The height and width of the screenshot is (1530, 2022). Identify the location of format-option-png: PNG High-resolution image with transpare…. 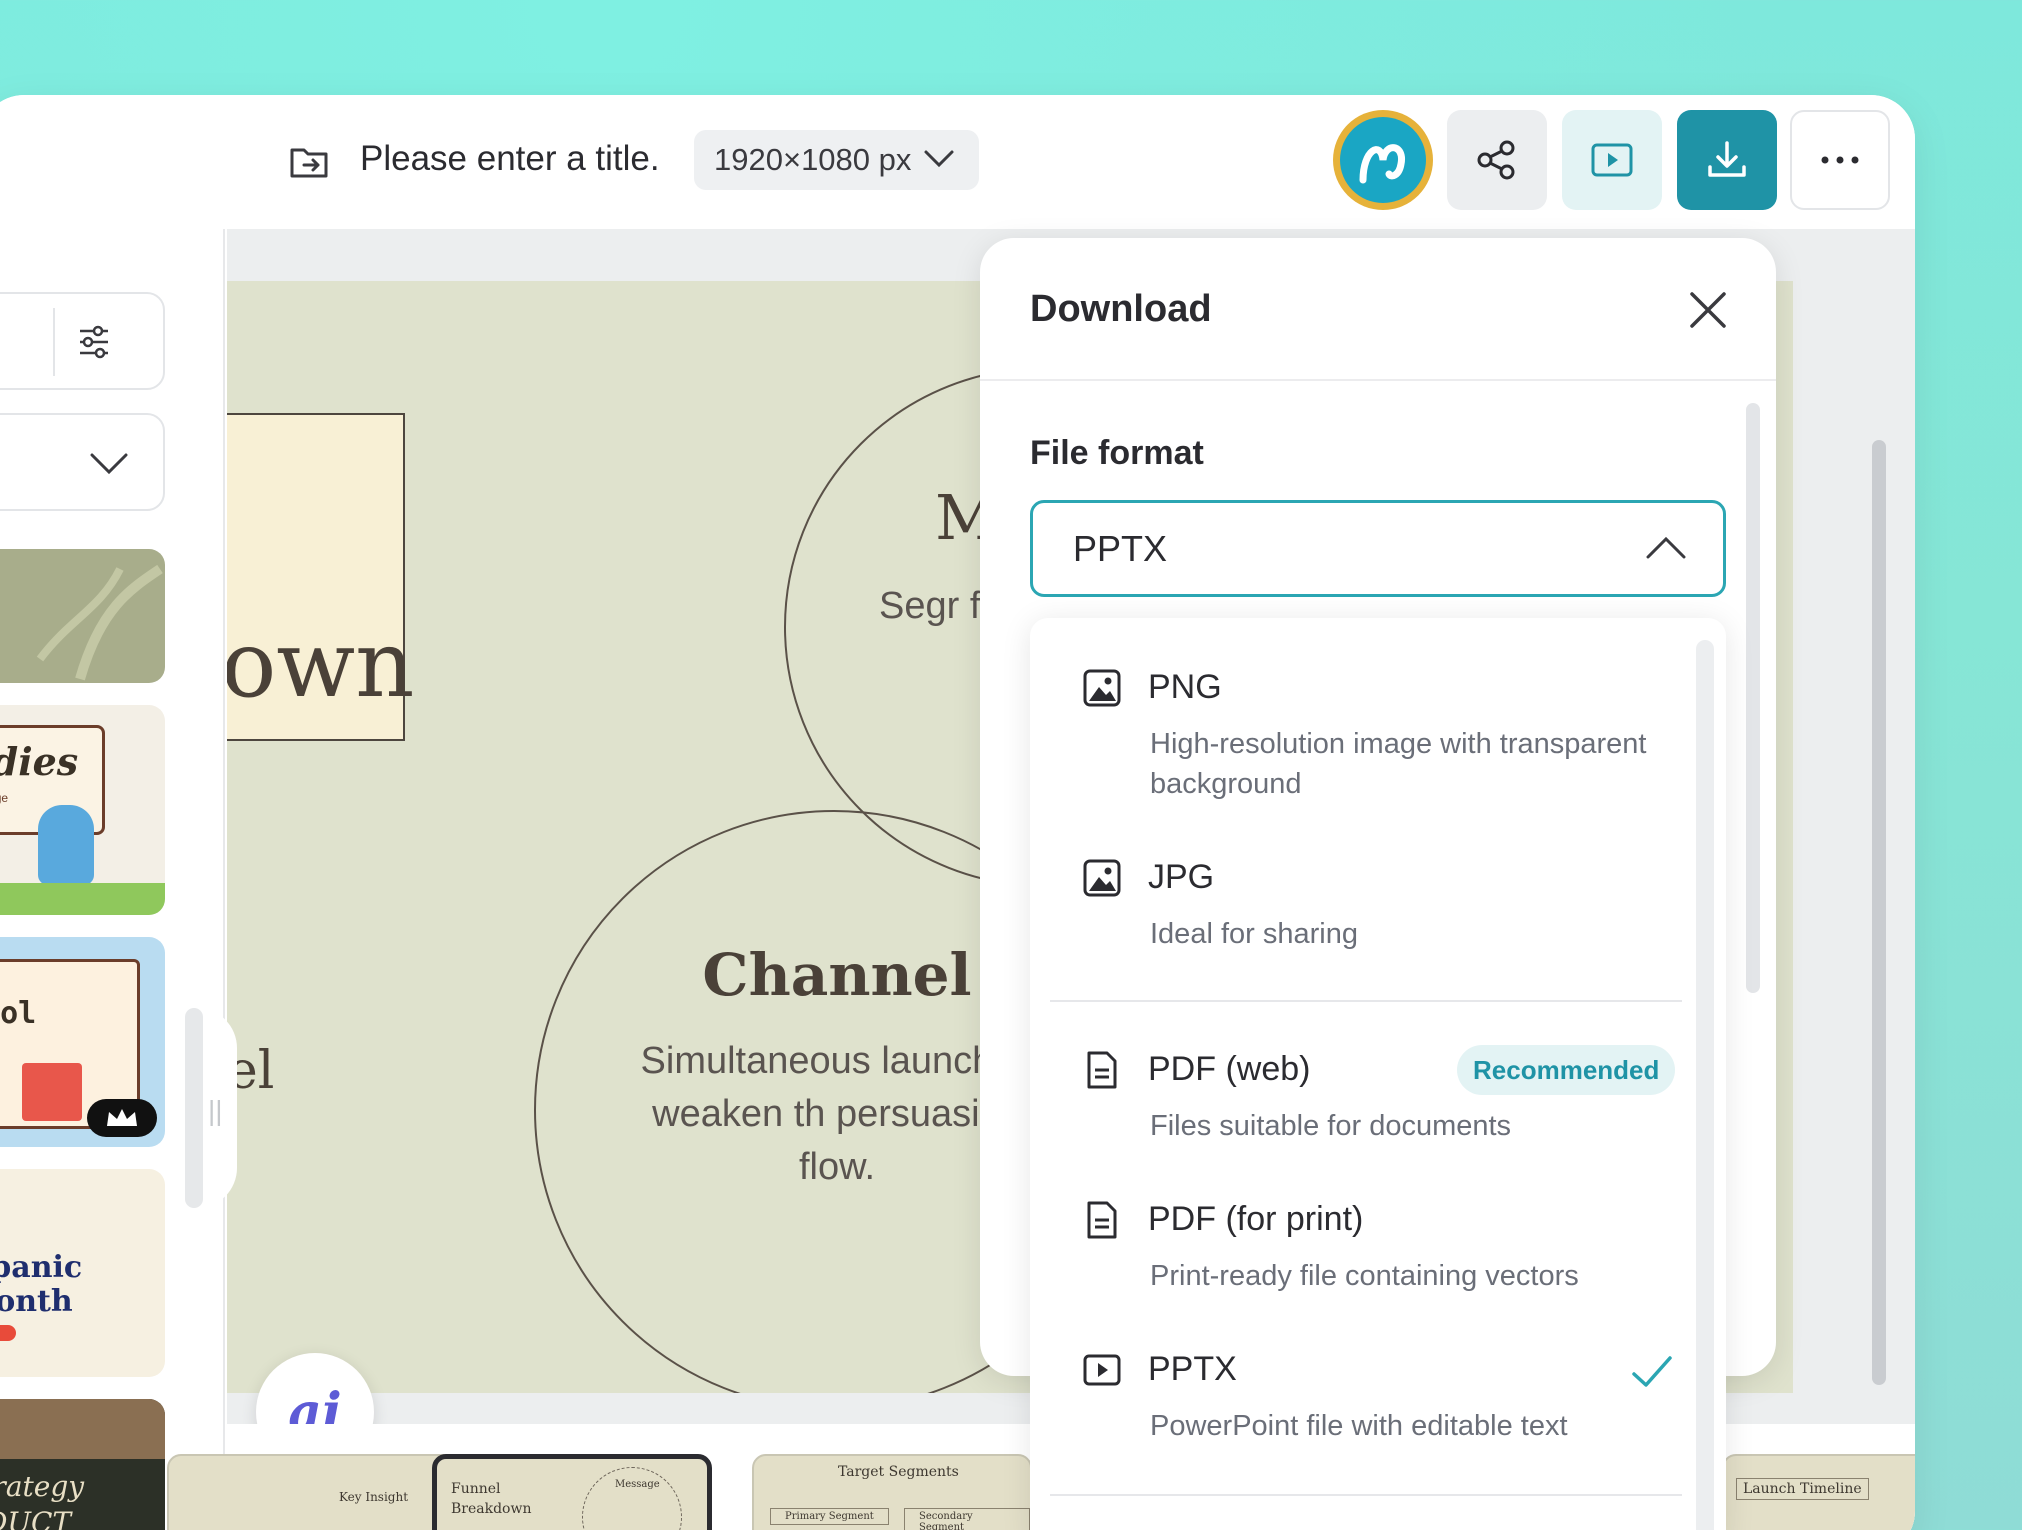
(1360, 728).